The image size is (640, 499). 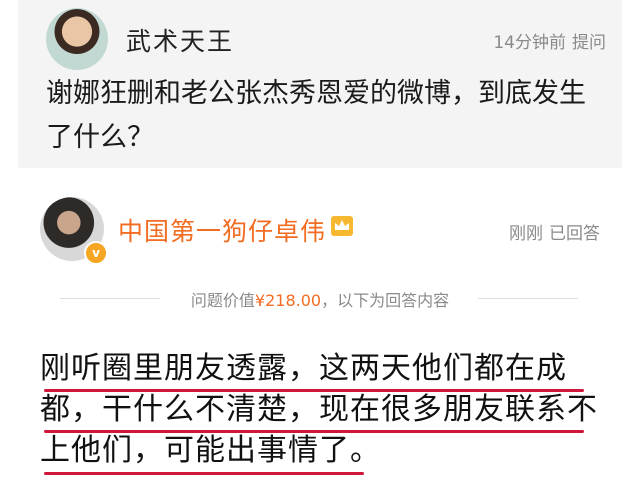 I want to click on price-note: 问题价值¥218.00，以下为回答内容, so click(x=320, y=299).